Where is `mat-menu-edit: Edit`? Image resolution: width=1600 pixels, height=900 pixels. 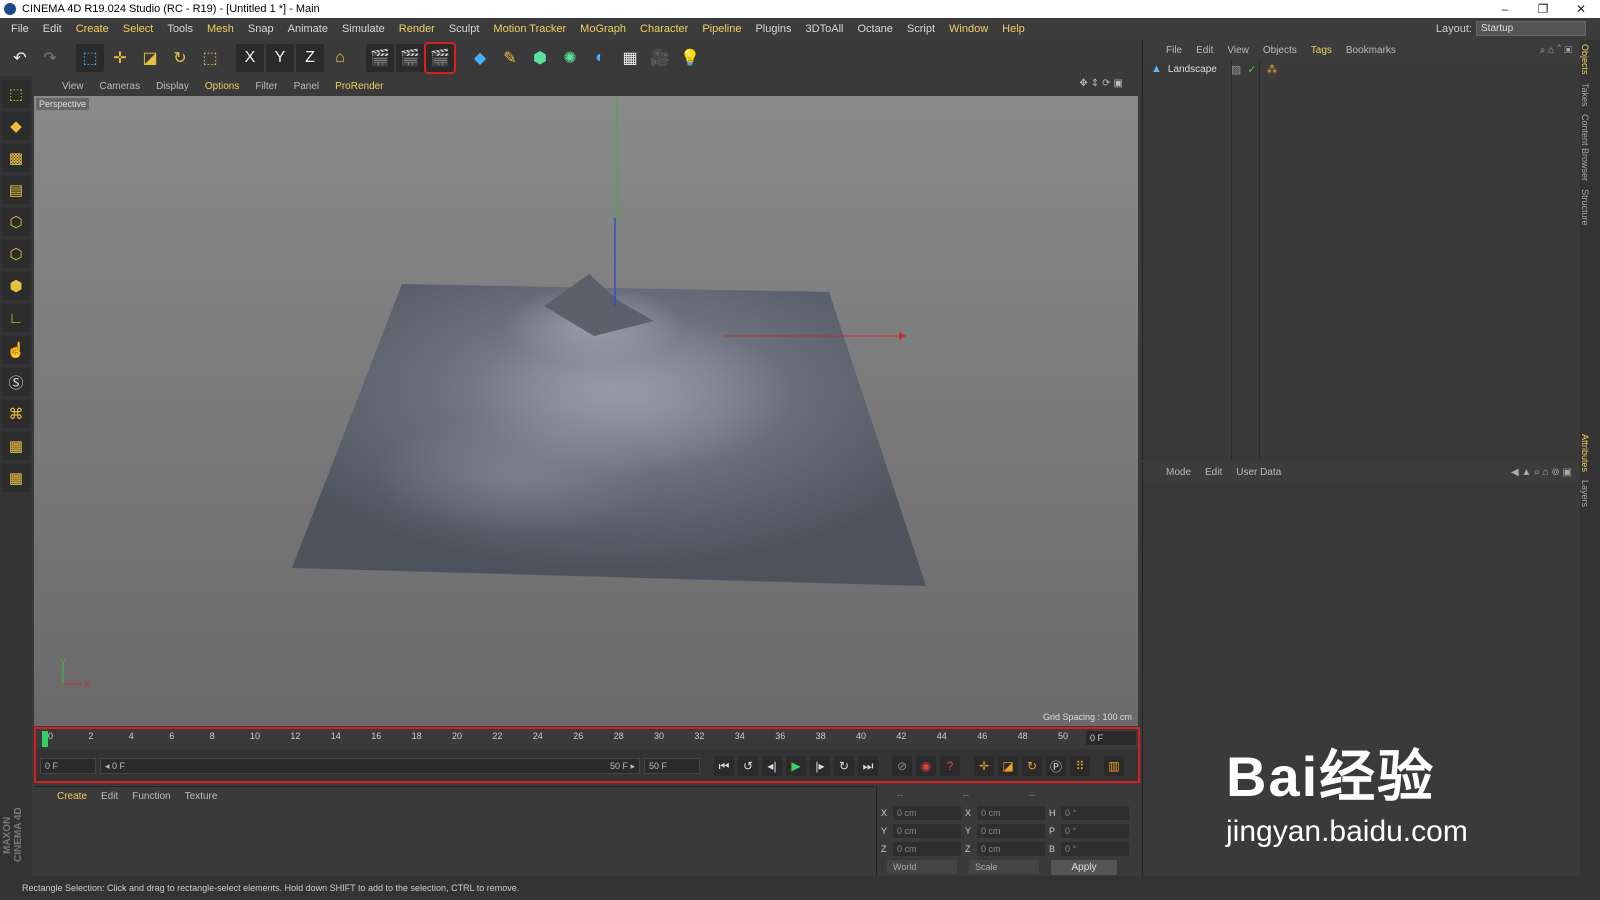 mat-menu-edit: Edit is located at coordinates (109, 796).